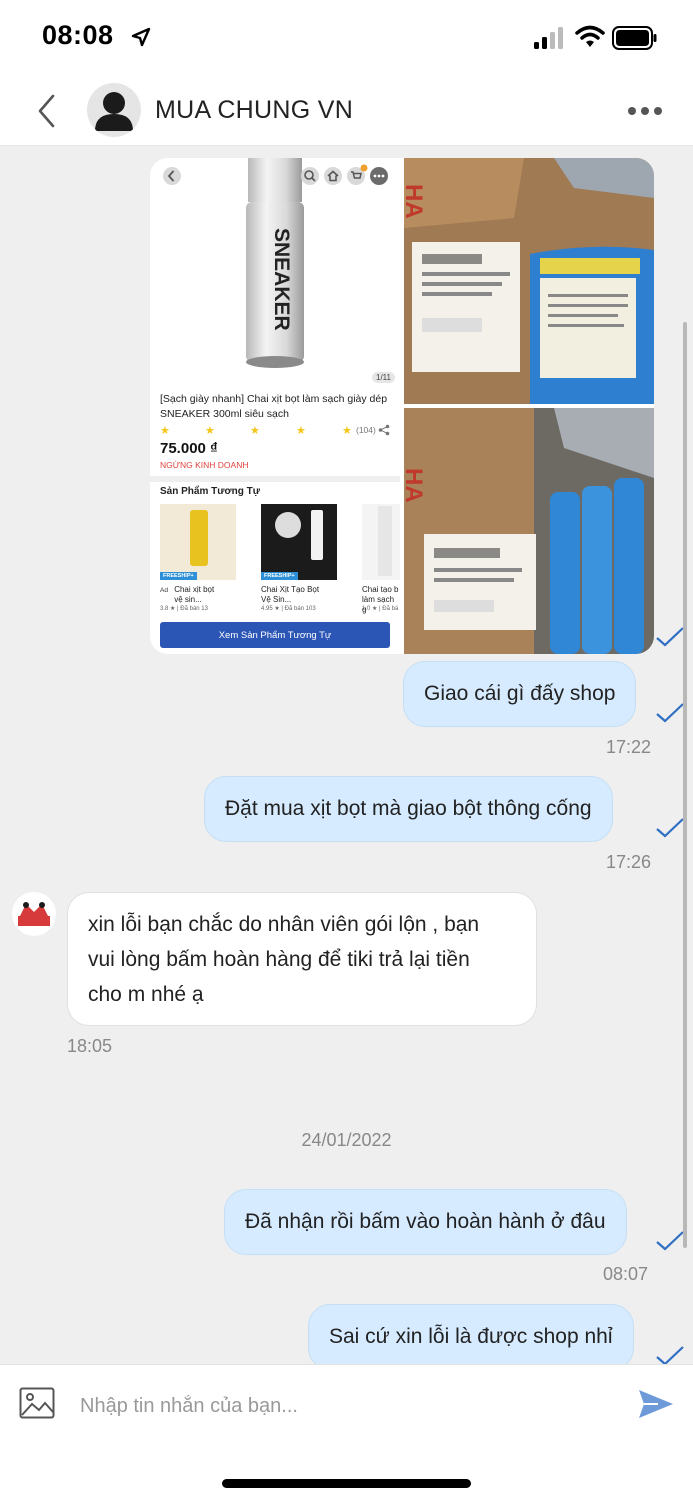 This screenshot has width=693, height=1500. Describe the element at coordinates (146, 994) in the screenshot. I see `message-line: cho m nhé ạ` at that location.